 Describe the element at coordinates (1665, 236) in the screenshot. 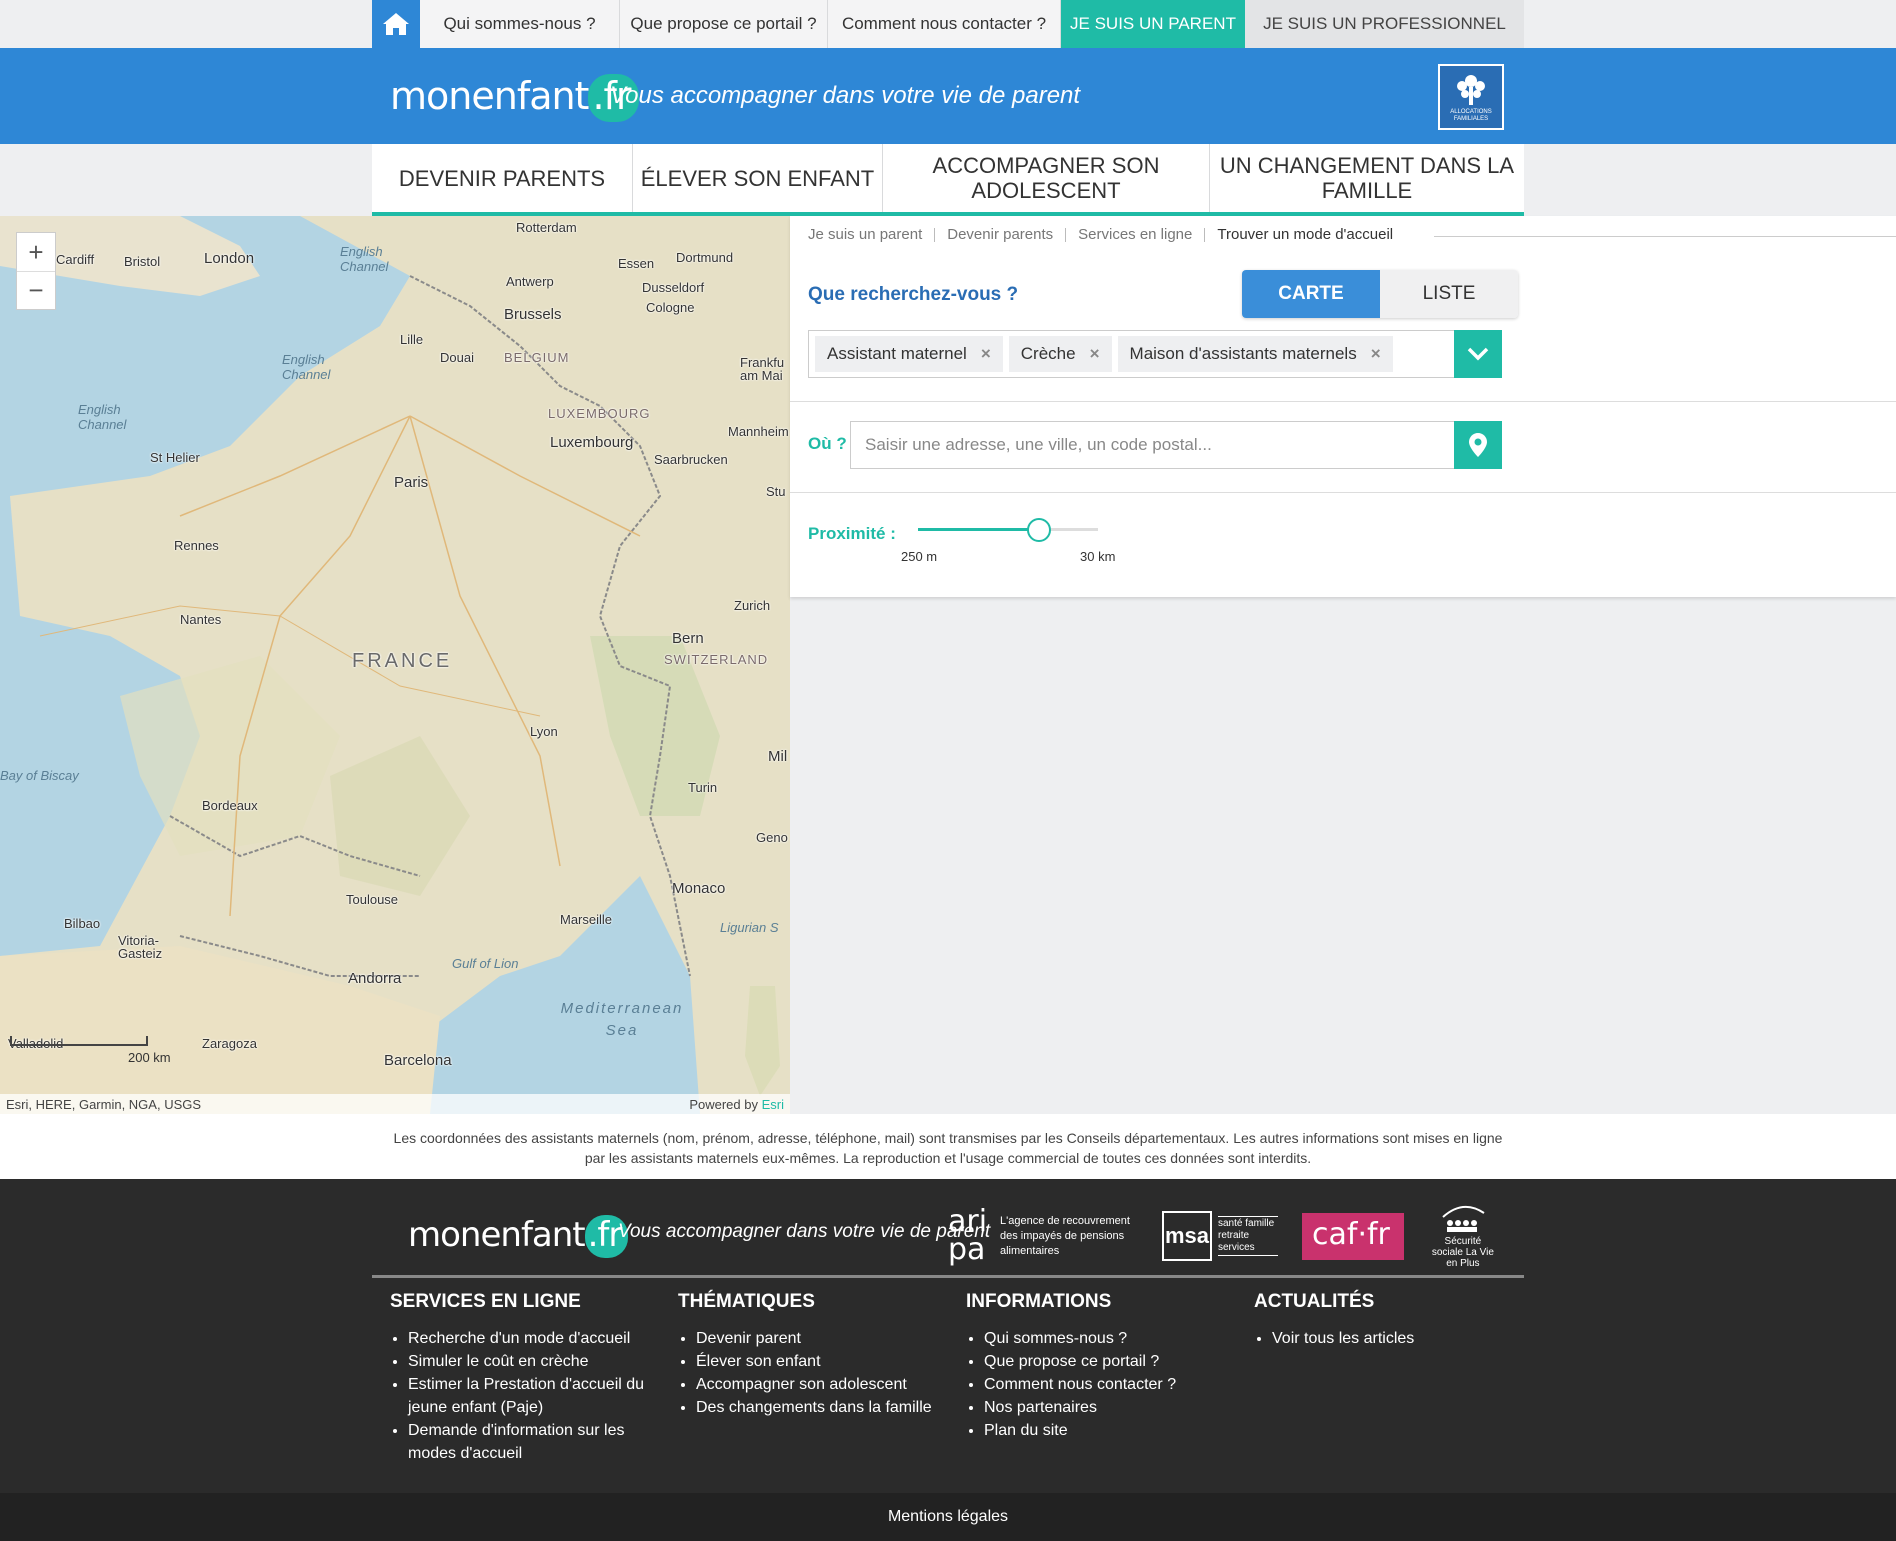

I see `breadcrumb-rule` at that location.